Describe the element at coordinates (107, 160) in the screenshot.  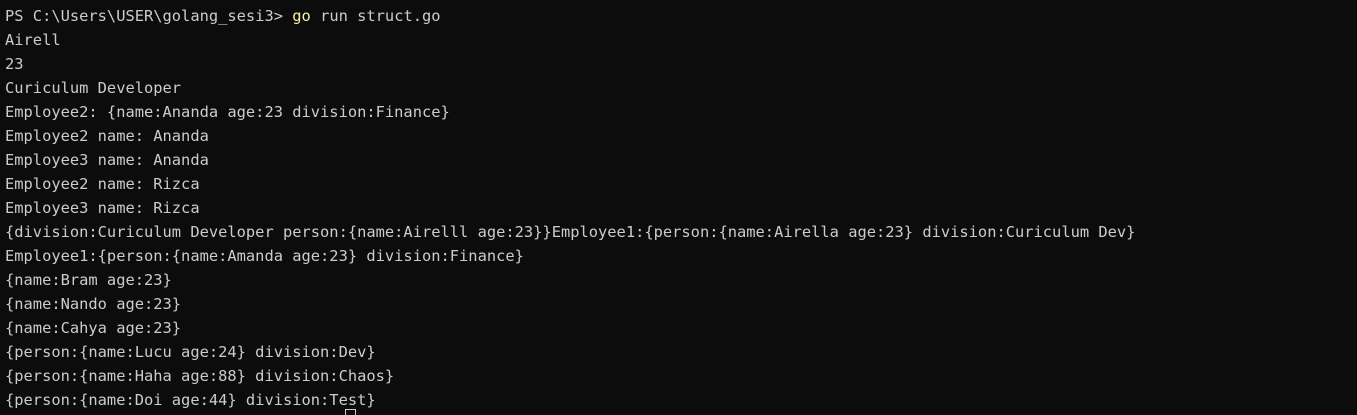
I see `output-line: Employee3 name: Ananda` at that location.